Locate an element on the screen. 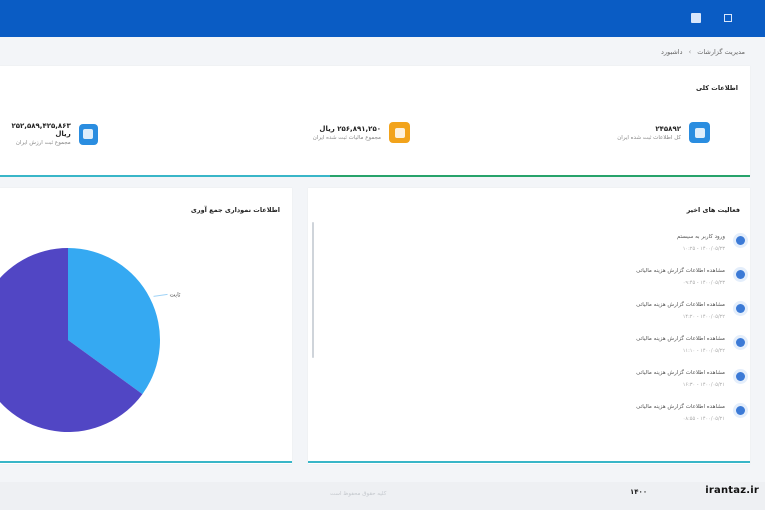 The image size is (765, 510). activity-accent-bar is located at coordinates (529, 462).